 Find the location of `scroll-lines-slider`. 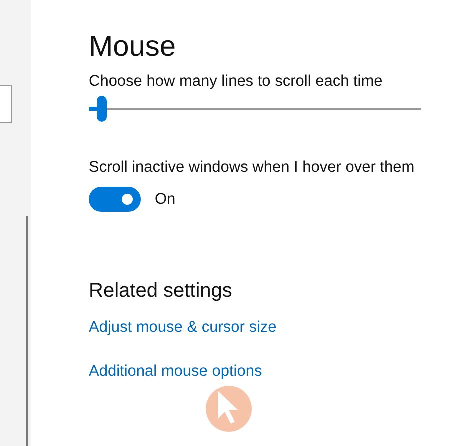

scroll-lines-slider is located at coordinates (255, 109).